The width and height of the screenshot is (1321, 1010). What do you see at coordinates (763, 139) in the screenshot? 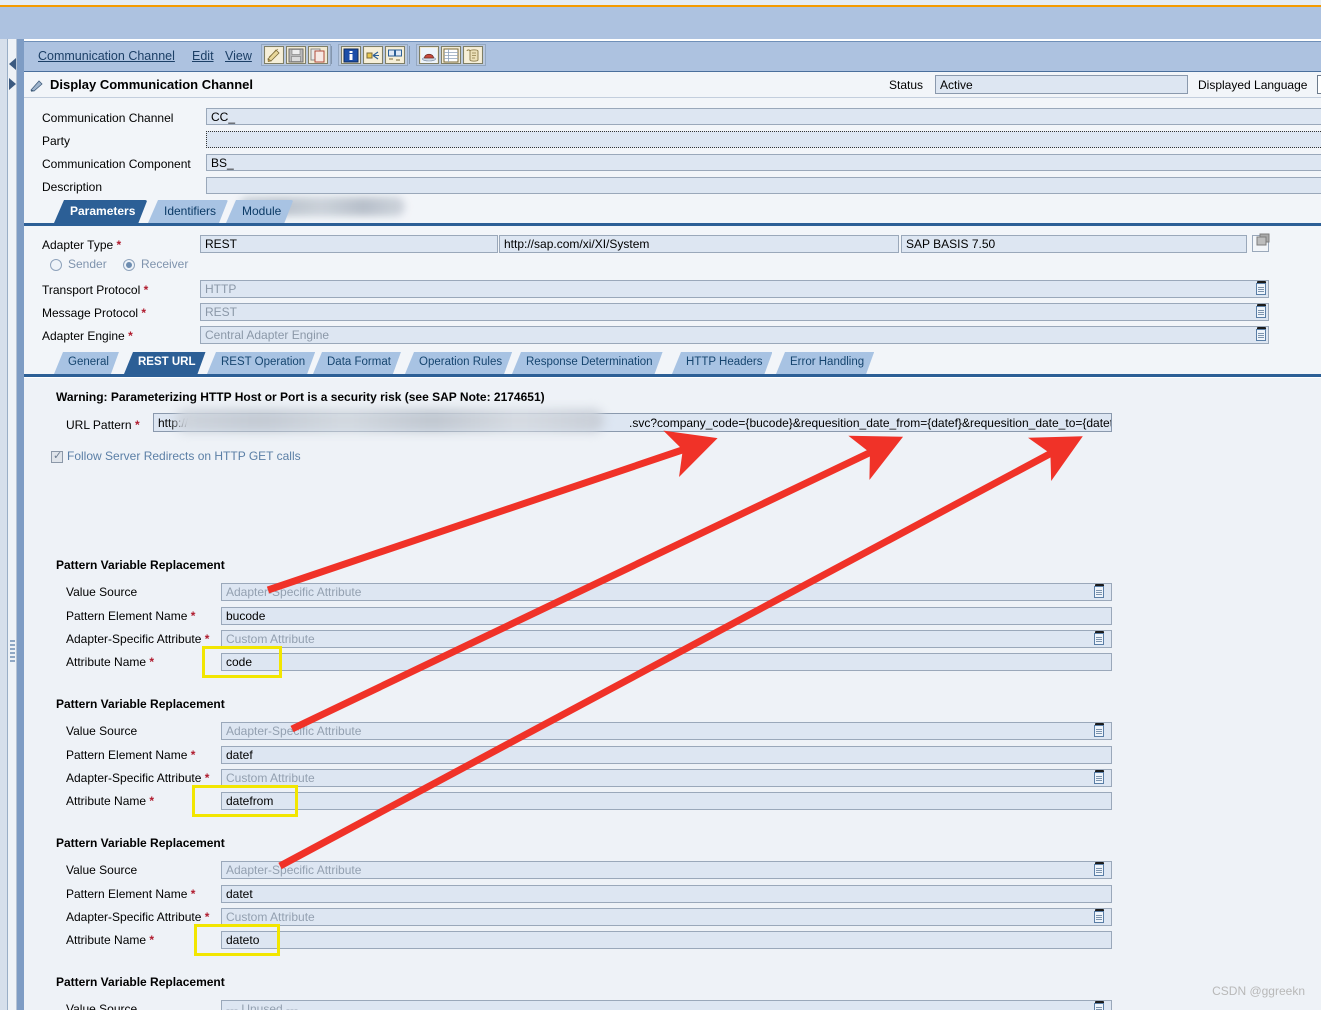
I see `party-field` at bounding box center [763, 139].